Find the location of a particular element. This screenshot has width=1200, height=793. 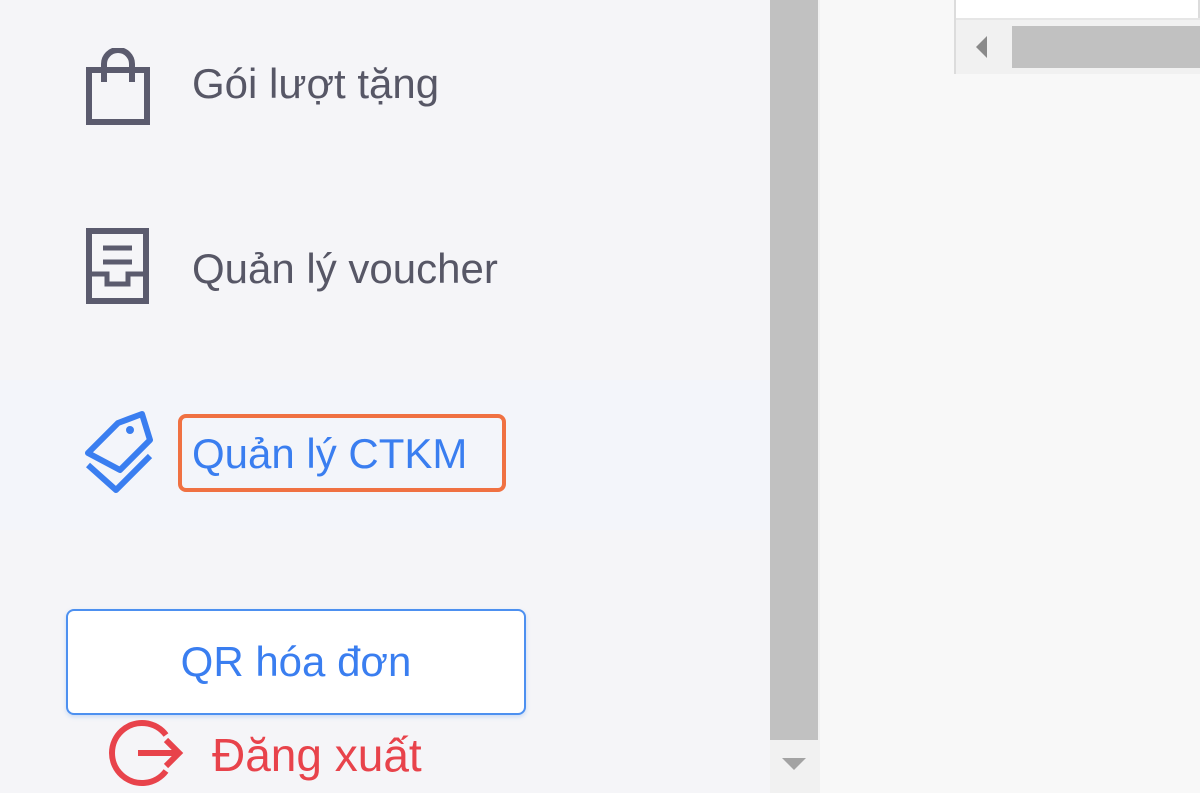

sidebar-item-label: Gói lượt tặng is located at coordinates (316, 83).